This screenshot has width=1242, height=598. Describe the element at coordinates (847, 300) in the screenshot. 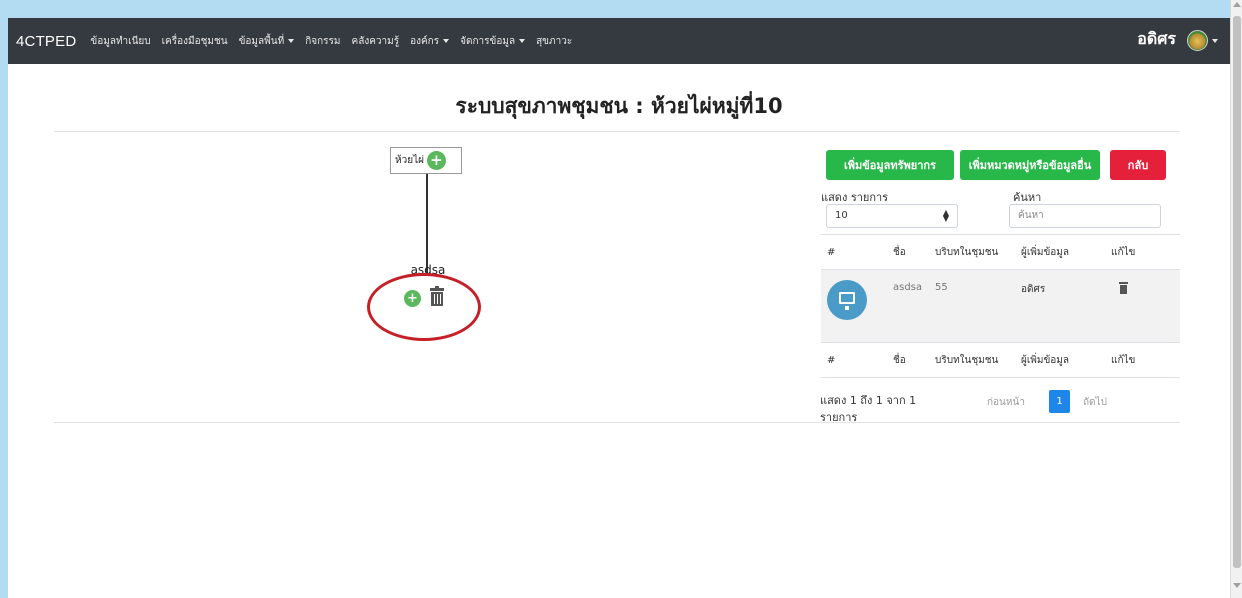

I see `computer-icon` at that location.